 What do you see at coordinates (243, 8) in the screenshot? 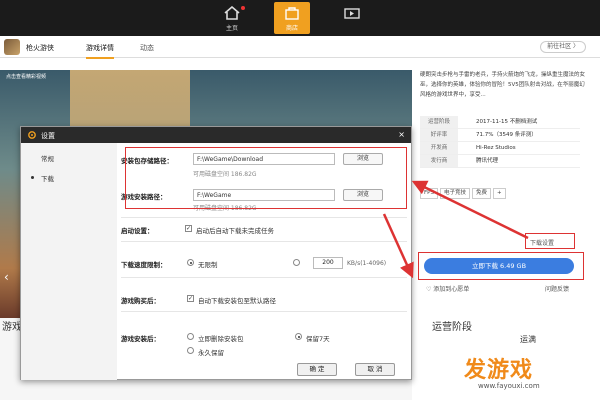
I see `notification-dot` at bounding box center [243, 8].